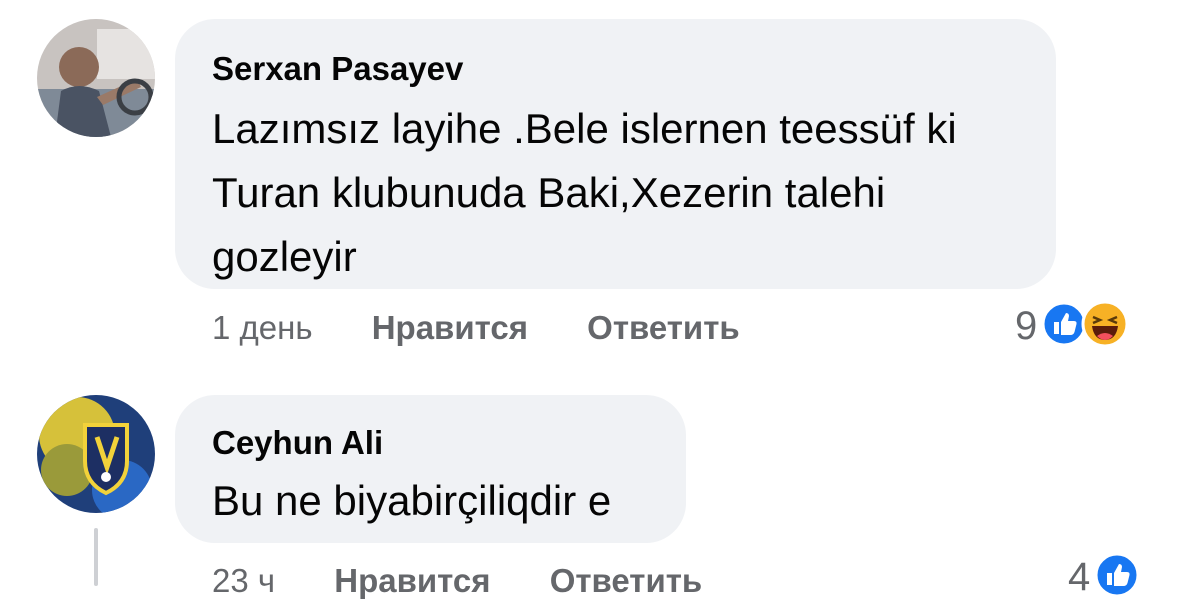 This screenshot has width=1179, height=603. What do you see at coordinates (549, 192) in the screenshot?
I see `comment-text-line: Turan klubunuda Baki,Xezerin talehi` at bounding box center [549, 192].